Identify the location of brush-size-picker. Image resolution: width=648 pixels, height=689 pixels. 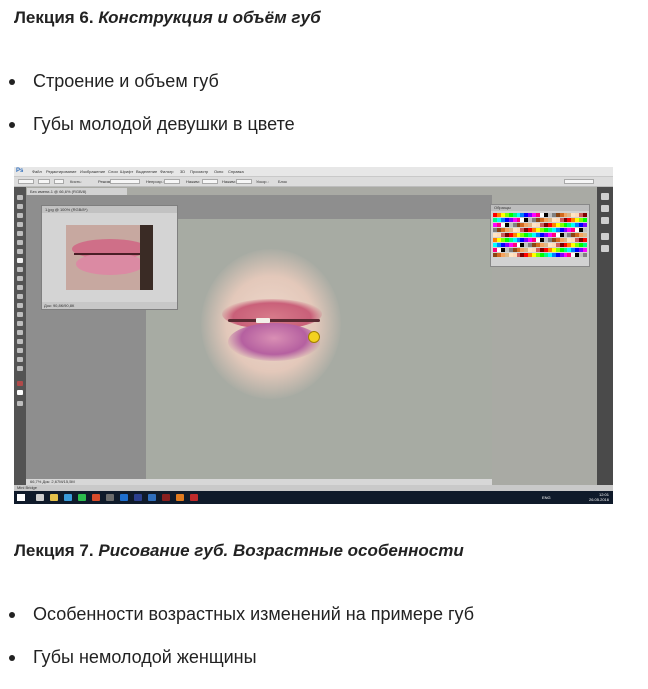
(44, 181).